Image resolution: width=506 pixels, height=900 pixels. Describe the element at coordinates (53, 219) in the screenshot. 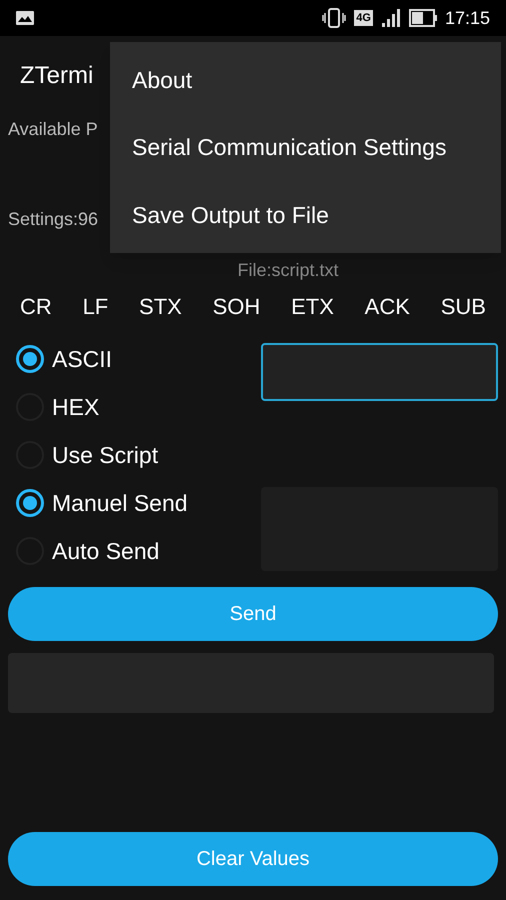

I see `settings-label: Settings:96` at that location.